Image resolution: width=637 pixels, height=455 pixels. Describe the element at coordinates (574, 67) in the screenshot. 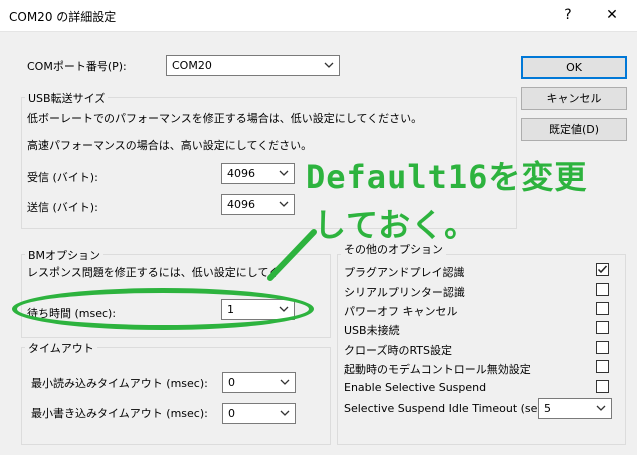

I see `ok-button: OK` at that location.